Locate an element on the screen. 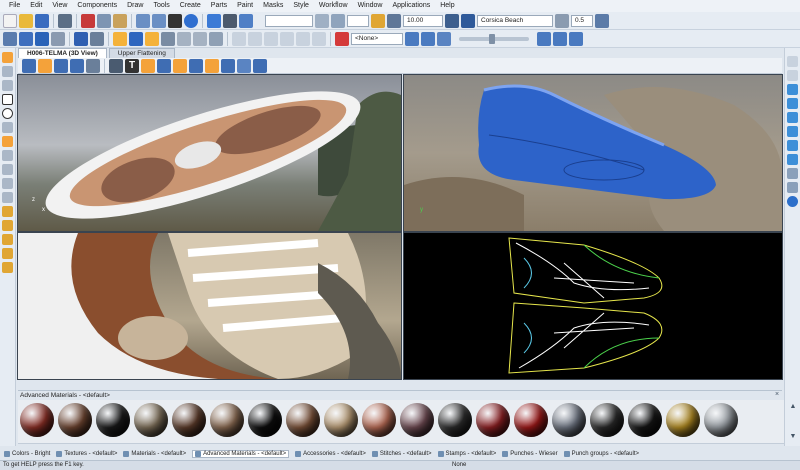  fill-tool-icon is located at coordinates (7, 141).